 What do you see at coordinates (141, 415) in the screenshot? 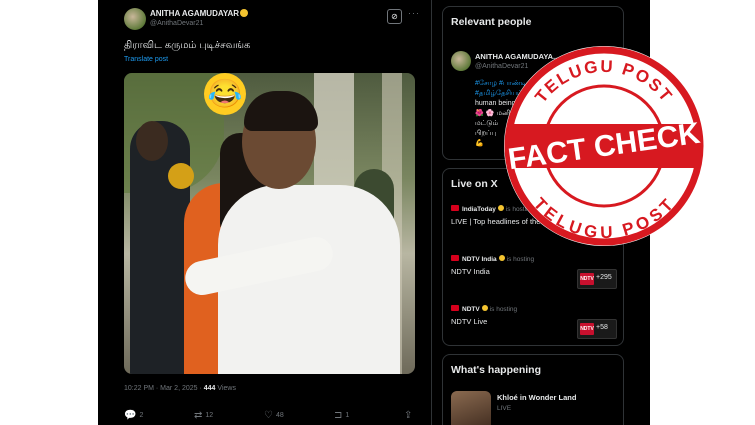
I see `reply-count: 2` at bounding box center [141, 415].